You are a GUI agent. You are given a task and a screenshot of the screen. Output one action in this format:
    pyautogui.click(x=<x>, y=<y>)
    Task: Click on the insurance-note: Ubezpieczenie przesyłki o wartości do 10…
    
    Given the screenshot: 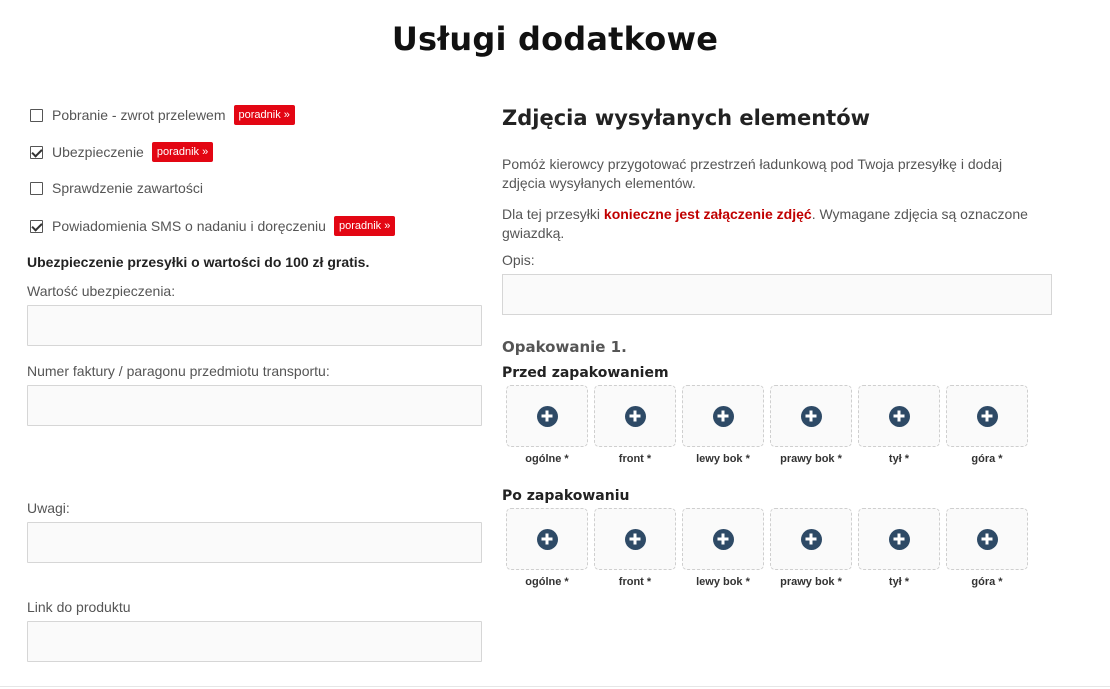 What is the action you would take?
    pyautogui.click(x=198, y=262)
    